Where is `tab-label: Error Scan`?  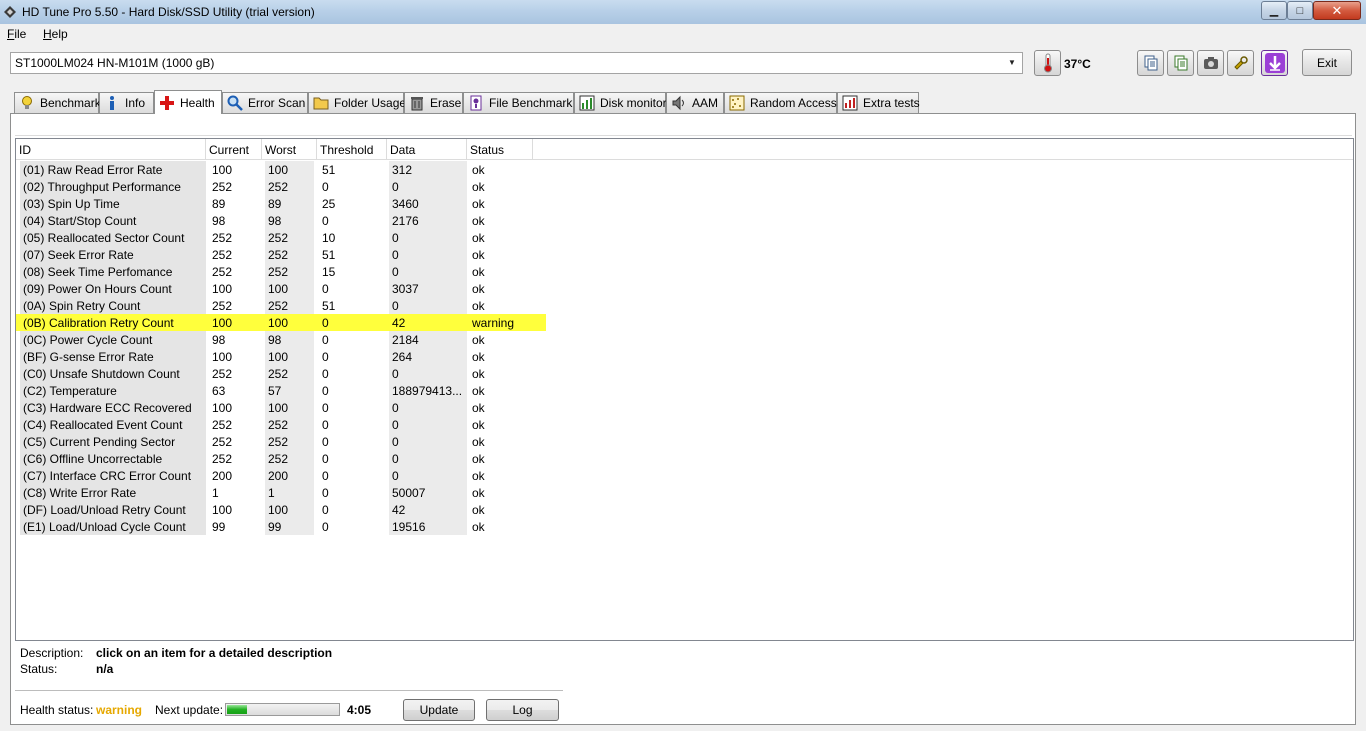 tab-label: Error Scan is located at coordinates (277, 103).